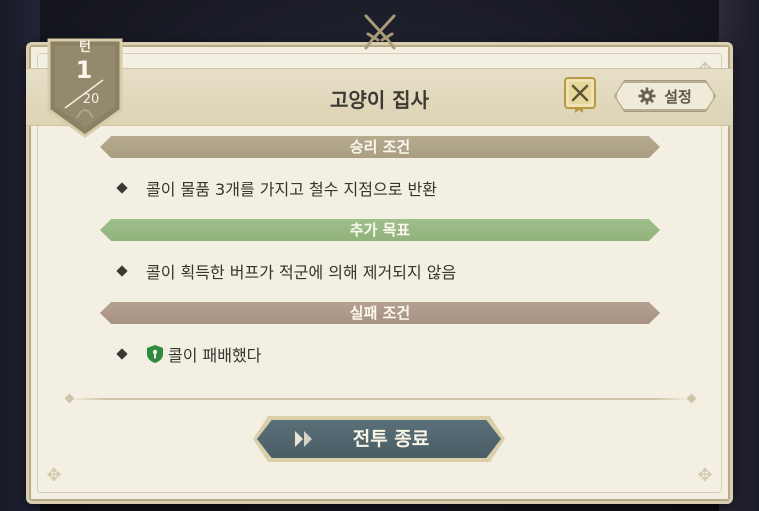 Image resolution: width=759 pixels, height=511 pixels. I want to click on defeat-condition-item: 콜이 패배했다, so click(189, 354).